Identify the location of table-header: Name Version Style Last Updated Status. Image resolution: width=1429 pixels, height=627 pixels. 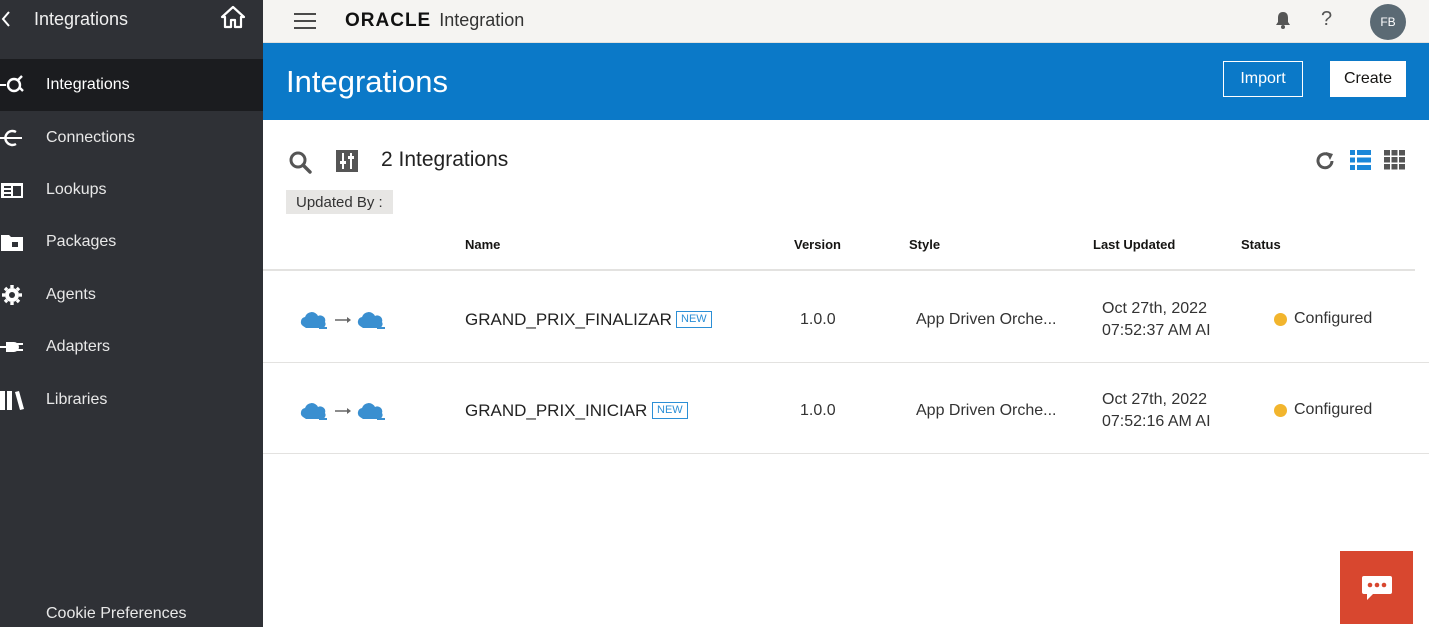
(839, 249).